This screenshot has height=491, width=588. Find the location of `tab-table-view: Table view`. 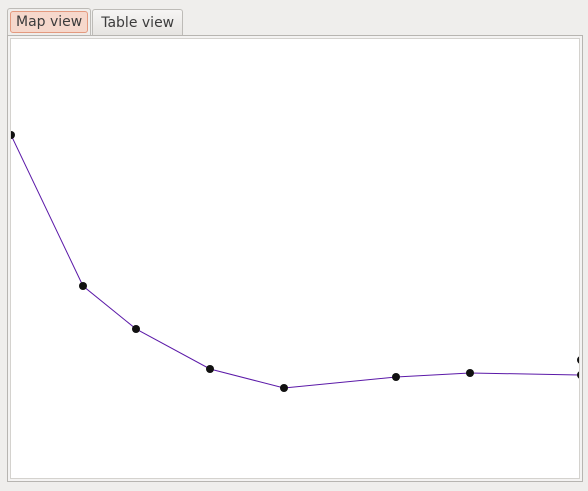

tab-table-view: Table view is located at coordinates (138, 22).